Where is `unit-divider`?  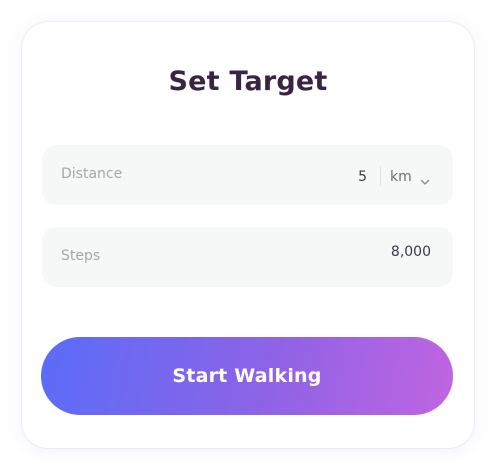 unit-divider is located at coordinates (380, 176).